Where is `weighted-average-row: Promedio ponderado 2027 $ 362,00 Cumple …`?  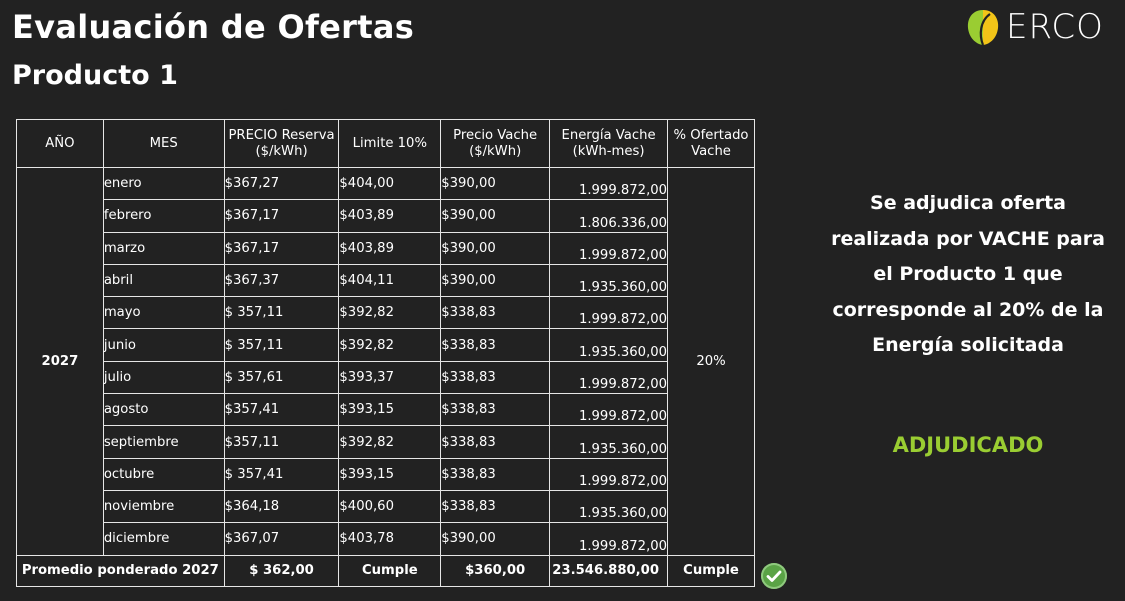
weighted-average-row: Promedio ponderado 2027 $ 362,00 Cumple … is located at coordinates (385, 570).